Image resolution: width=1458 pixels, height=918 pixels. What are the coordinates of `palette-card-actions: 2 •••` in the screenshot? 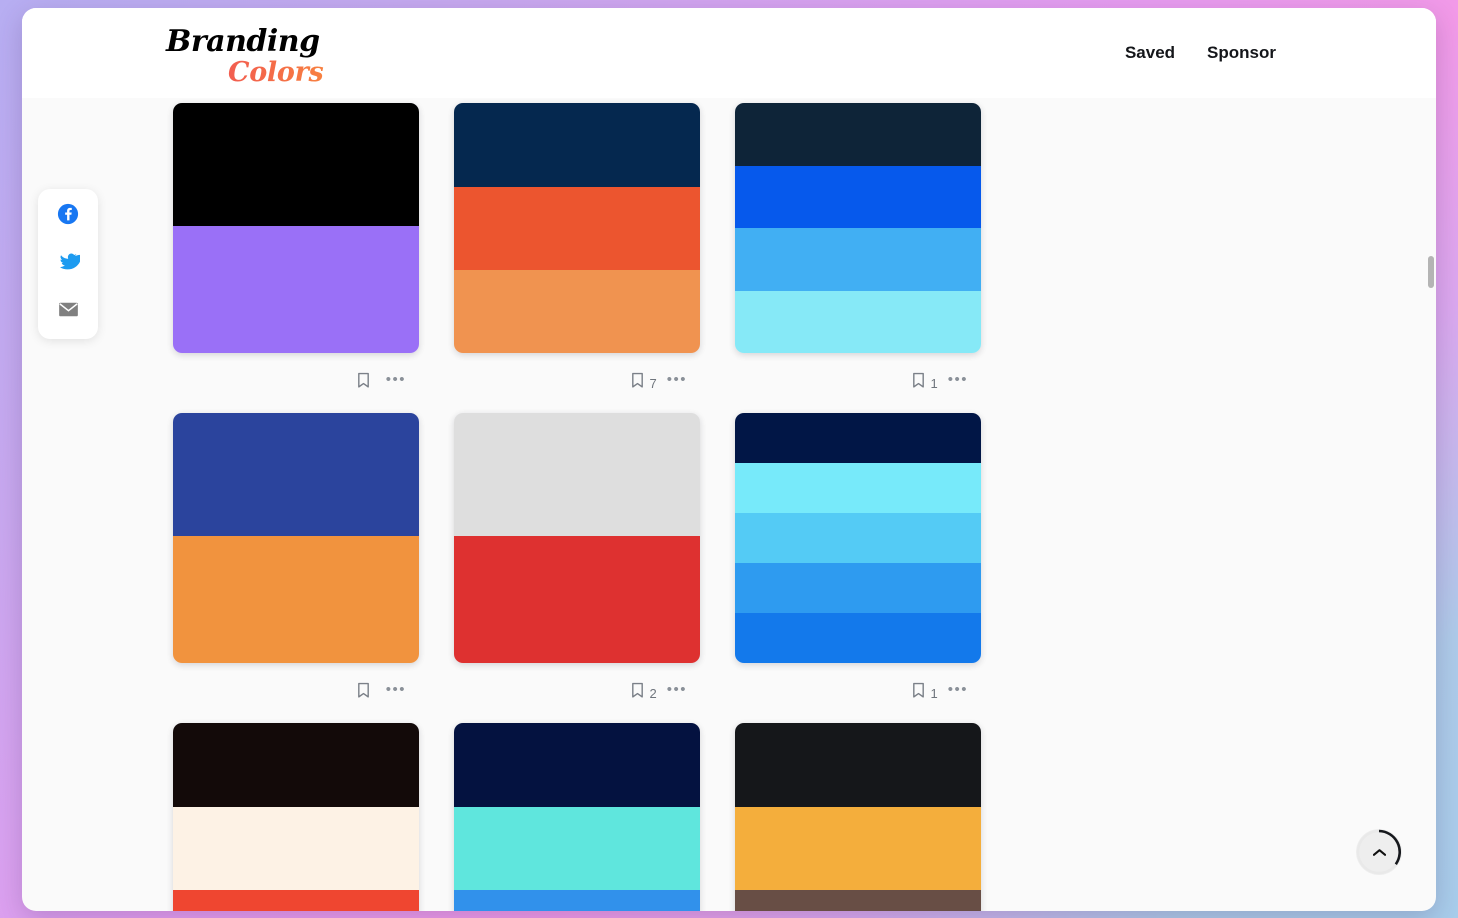 It's located at (577, 693).